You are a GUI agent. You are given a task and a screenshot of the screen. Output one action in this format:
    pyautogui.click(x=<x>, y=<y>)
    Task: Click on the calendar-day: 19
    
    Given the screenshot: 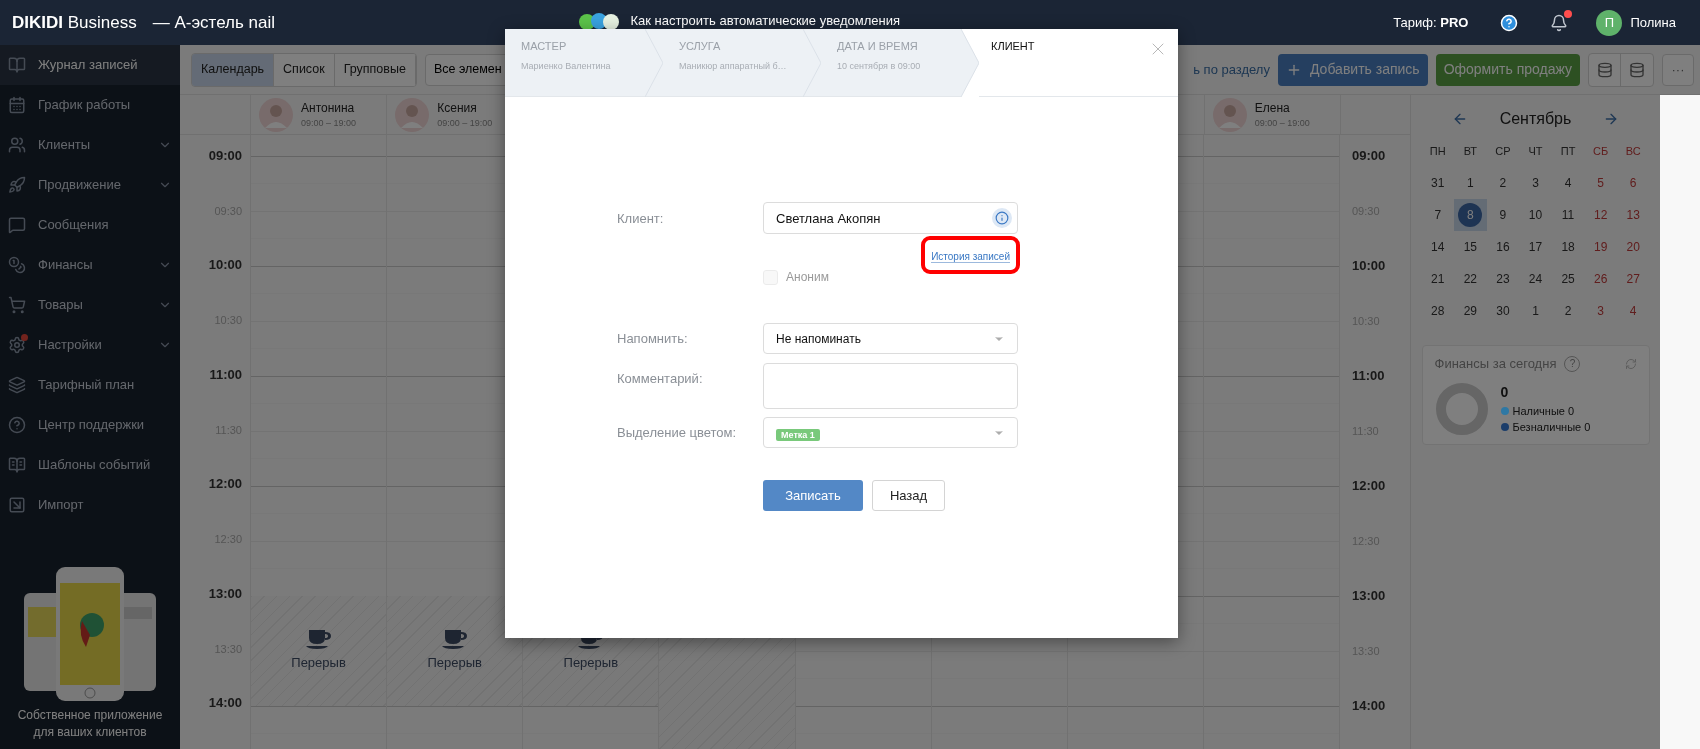 What is the action you would take?
    pyautogui.click(x=1600, y=247)
    